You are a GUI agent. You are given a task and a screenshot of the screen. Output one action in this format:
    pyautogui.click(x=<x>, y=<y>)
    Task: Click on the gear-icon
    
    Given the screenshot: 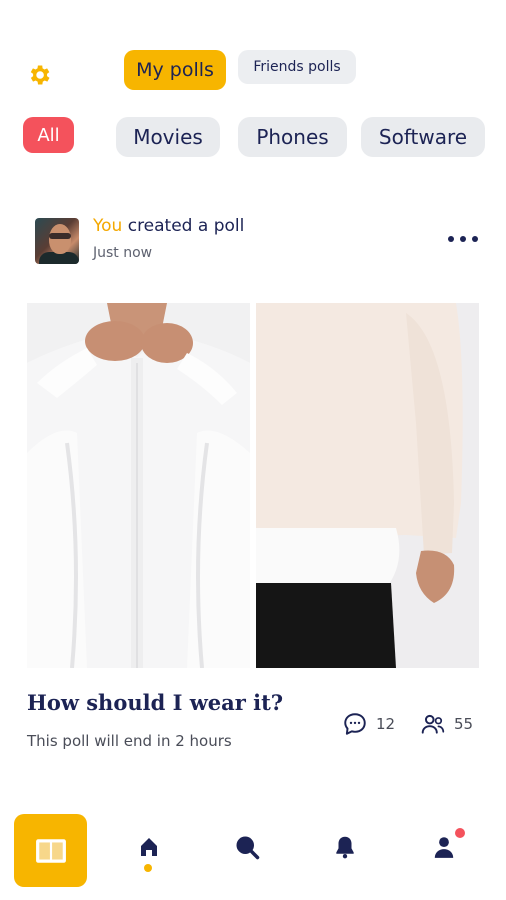 What is the action you would take?
    pyautogui.click(x=40, y=75)
    